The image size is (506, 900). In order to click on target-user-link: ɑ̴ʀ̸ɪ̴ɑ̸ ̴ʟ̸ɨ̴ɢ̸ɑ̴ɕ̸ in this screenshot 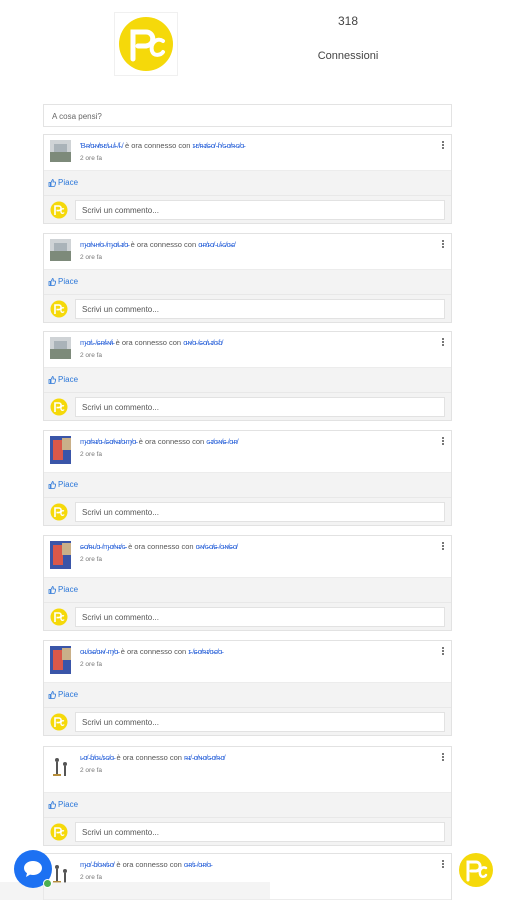, I will do `click(216, 244)`.